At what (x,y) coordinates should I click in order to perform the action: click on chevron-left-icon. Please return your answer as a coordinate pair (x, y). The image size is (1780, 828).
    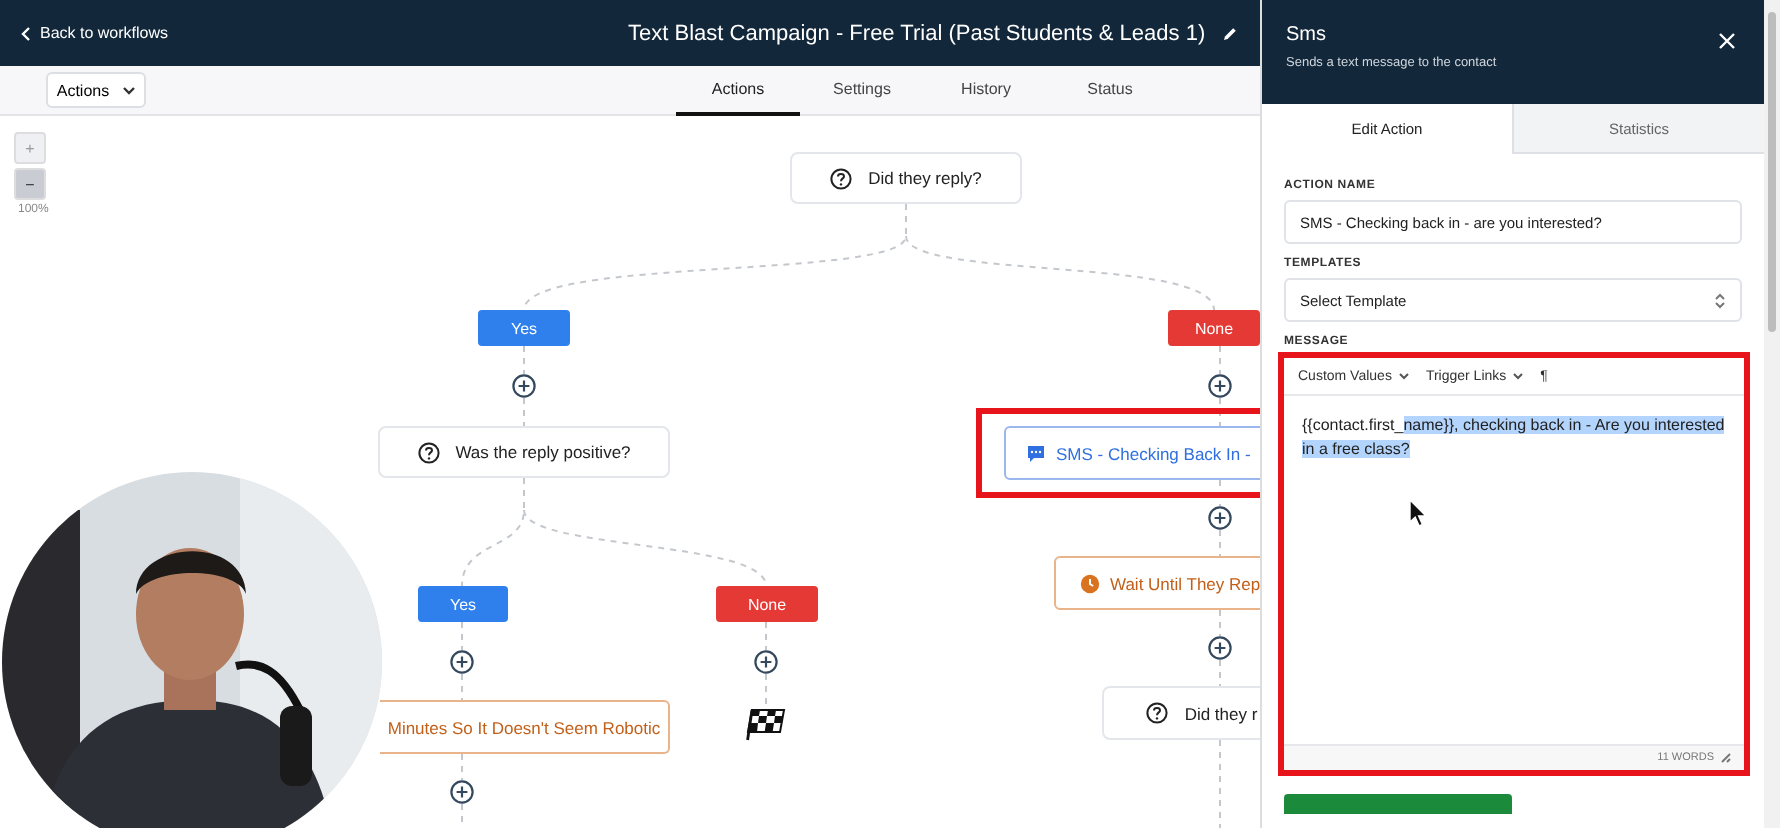
    Looking at the image, I should click on (26, 33).